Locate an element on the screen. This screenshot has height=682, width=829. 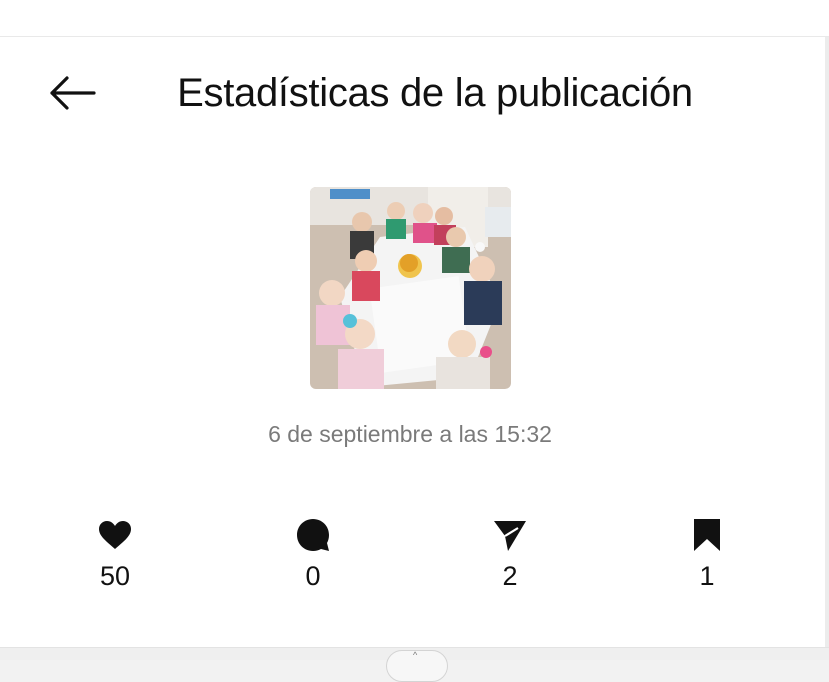
send-icon is located at coordinates (510, 535).